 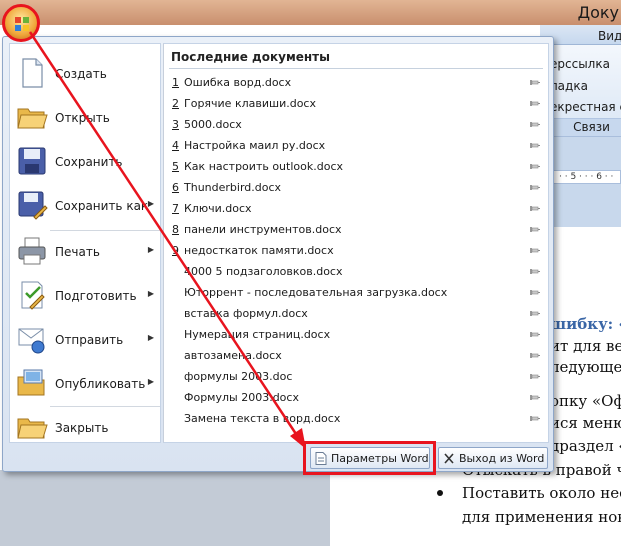 I want to click on recent-documents-title: Последние документы, so click(x=250, y=57).